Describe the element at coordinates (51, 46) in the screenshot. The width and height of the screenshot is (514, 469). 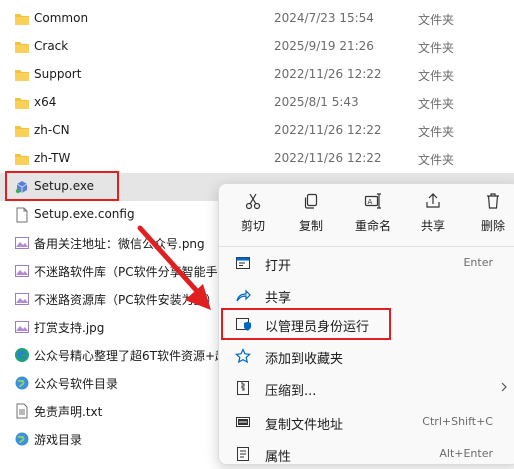
I see `file-name: Crack` at that location.